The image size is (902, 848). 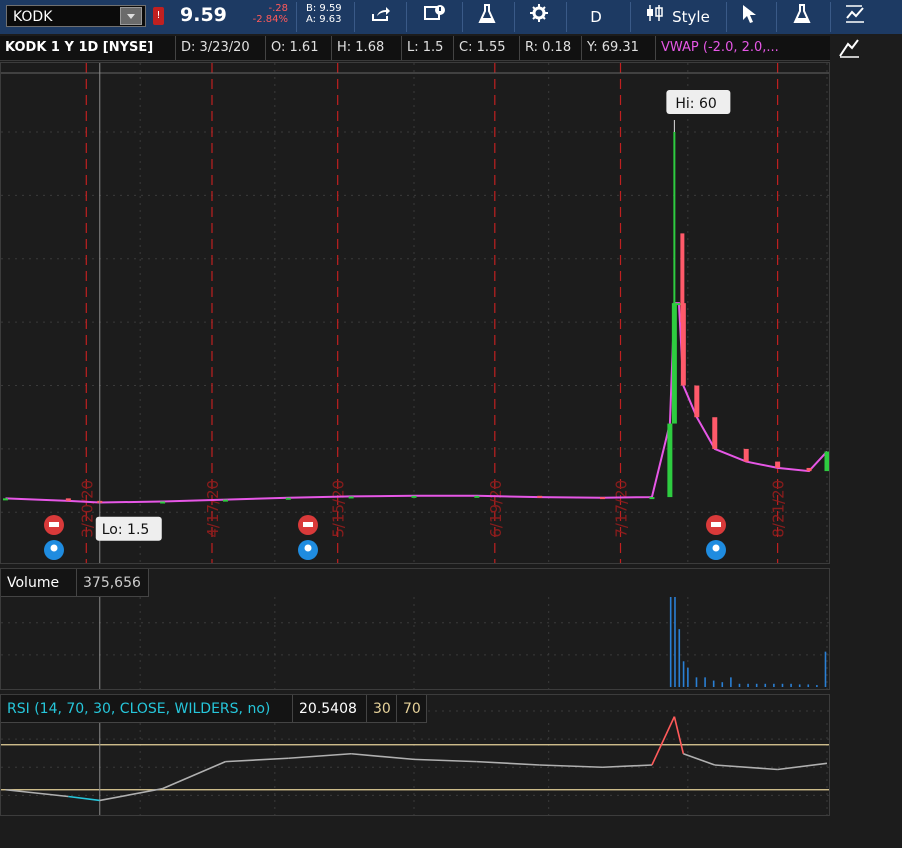 I want to click on volume-label: Volume, so click(x=39, y=583).